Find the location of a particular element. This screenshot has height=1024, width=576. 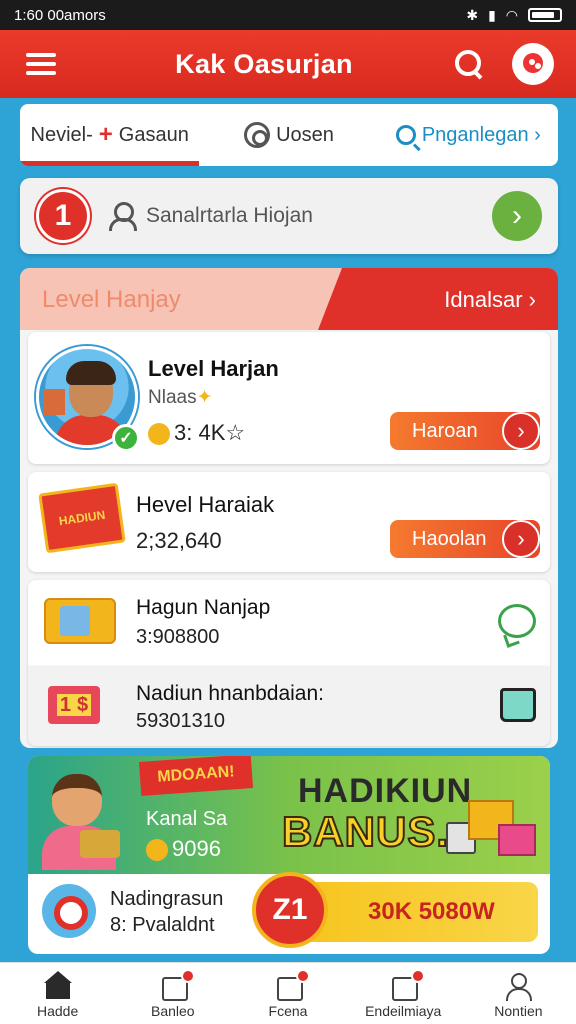

ticket-icon: 1 $ is located at coordinates (74, 705).